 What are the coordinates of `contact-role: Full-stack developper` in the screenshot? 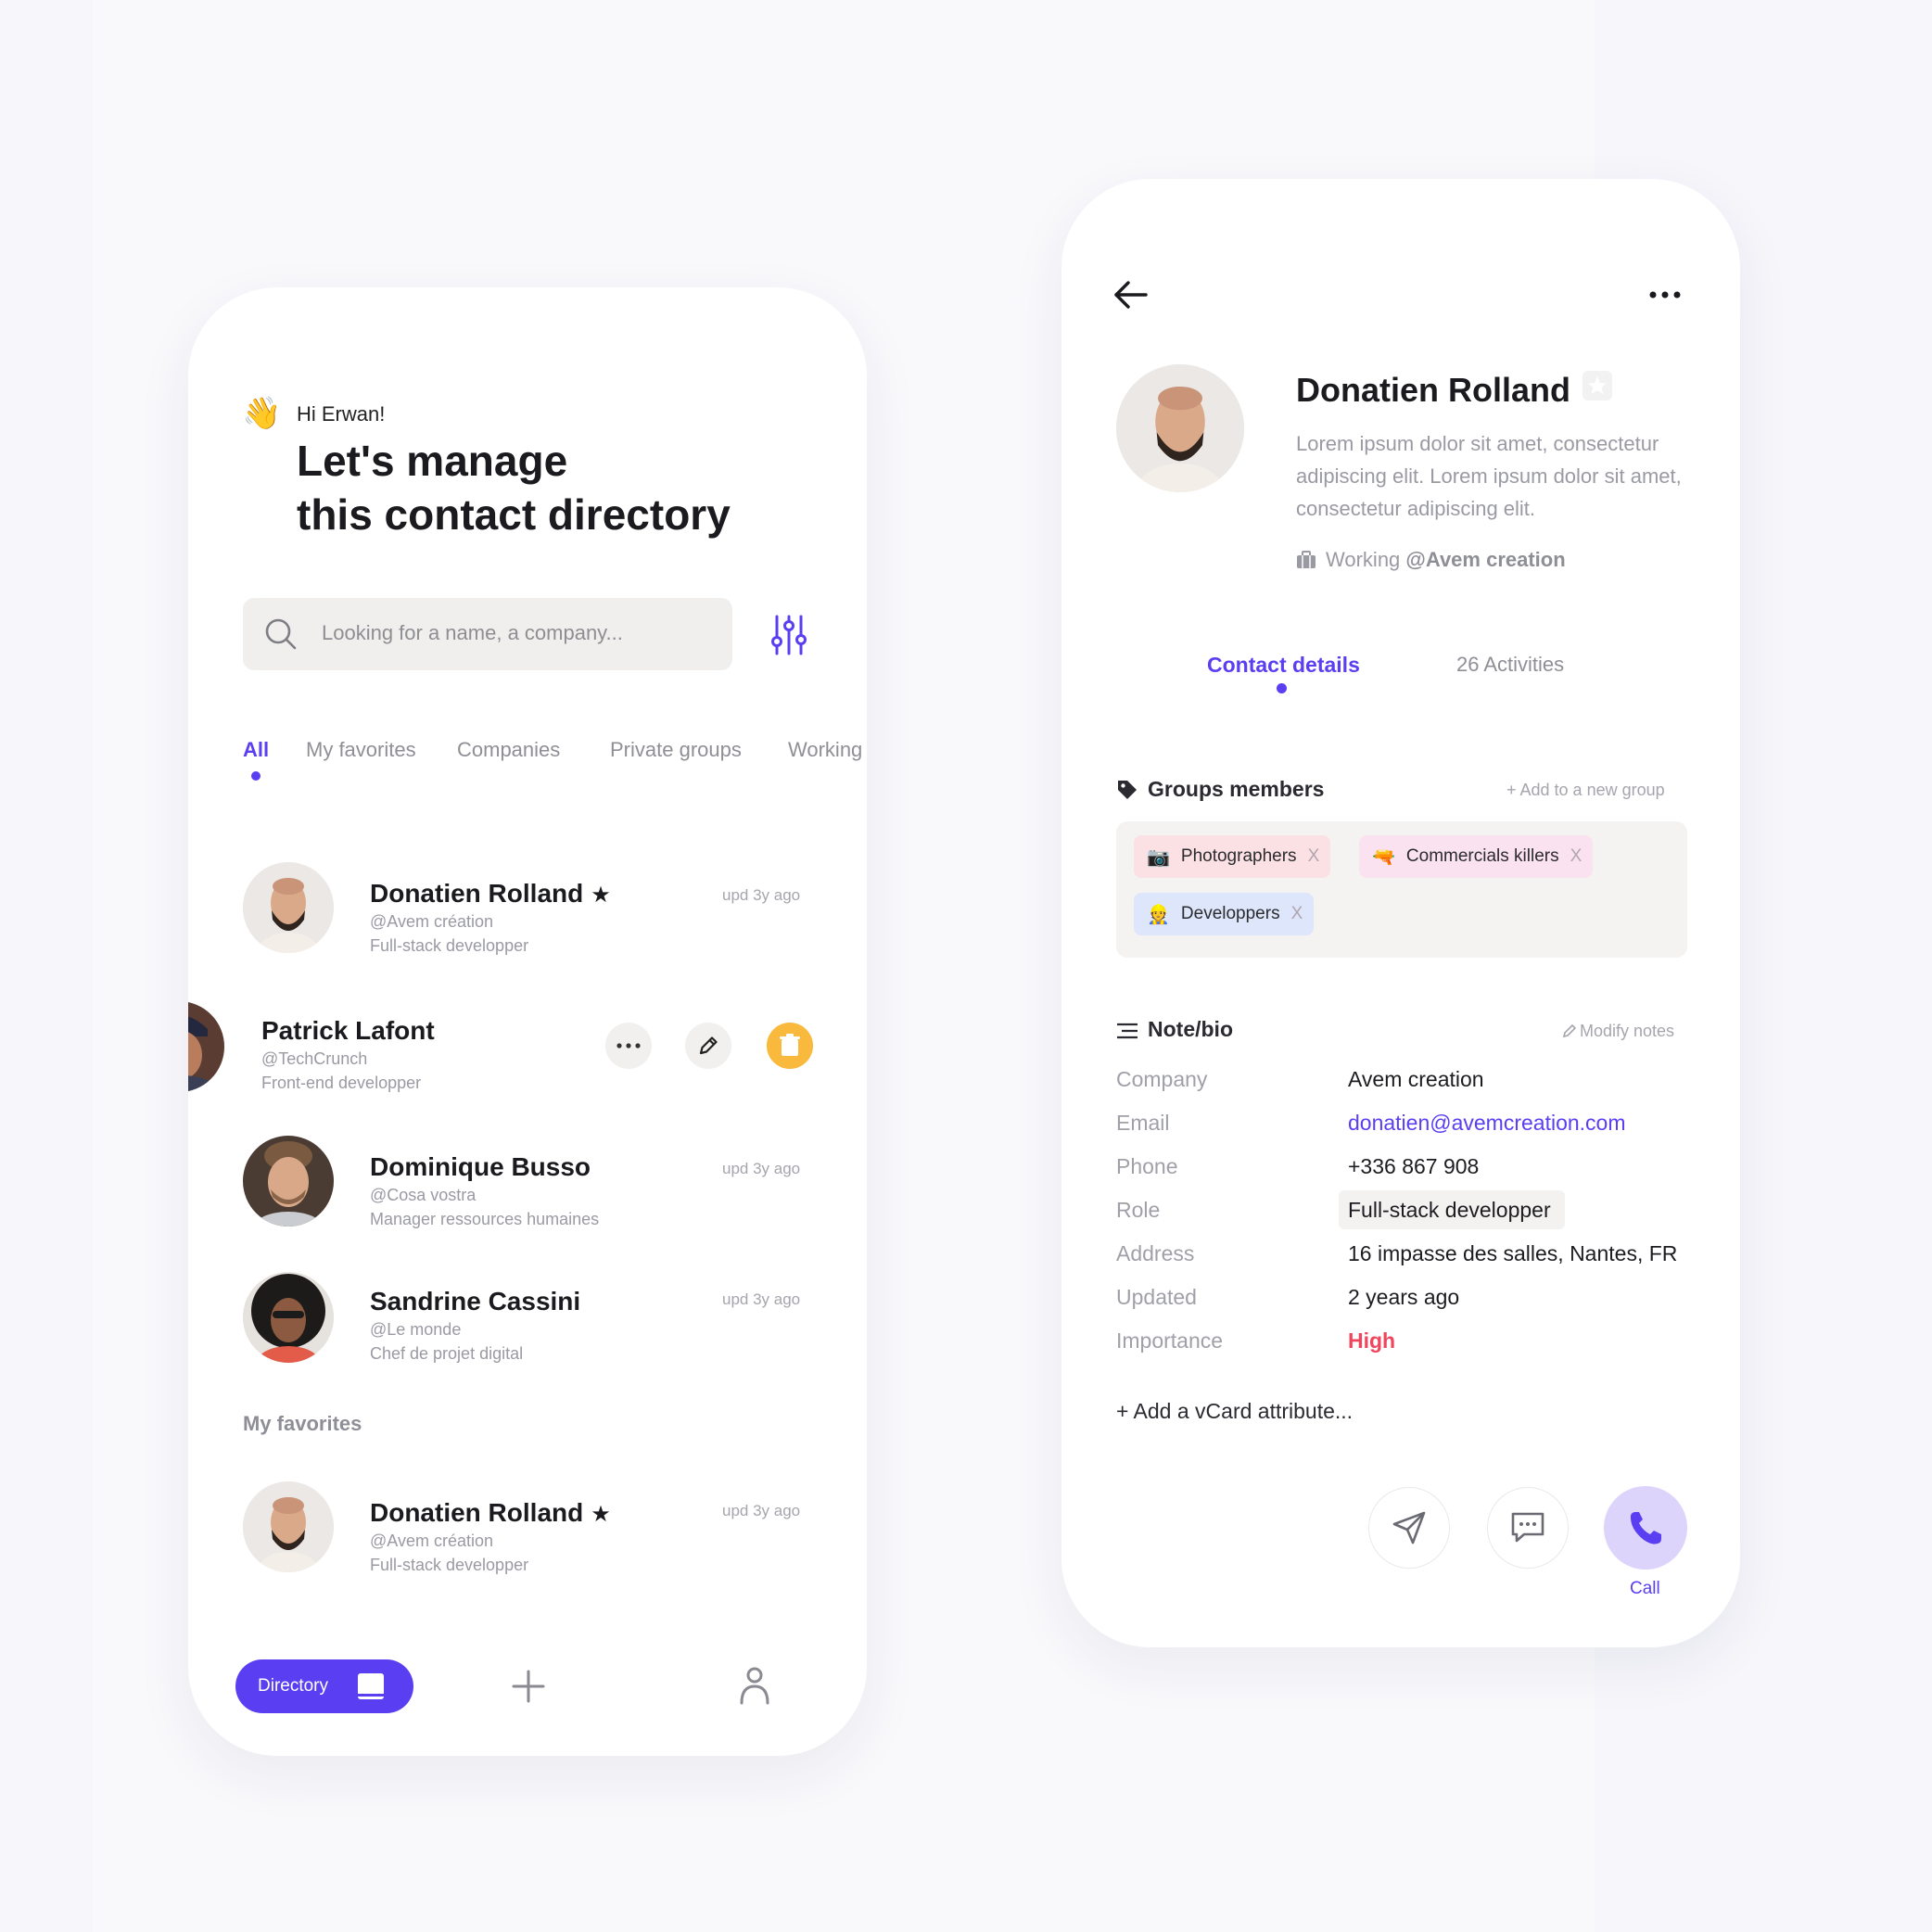 It's located at (449, 1565).